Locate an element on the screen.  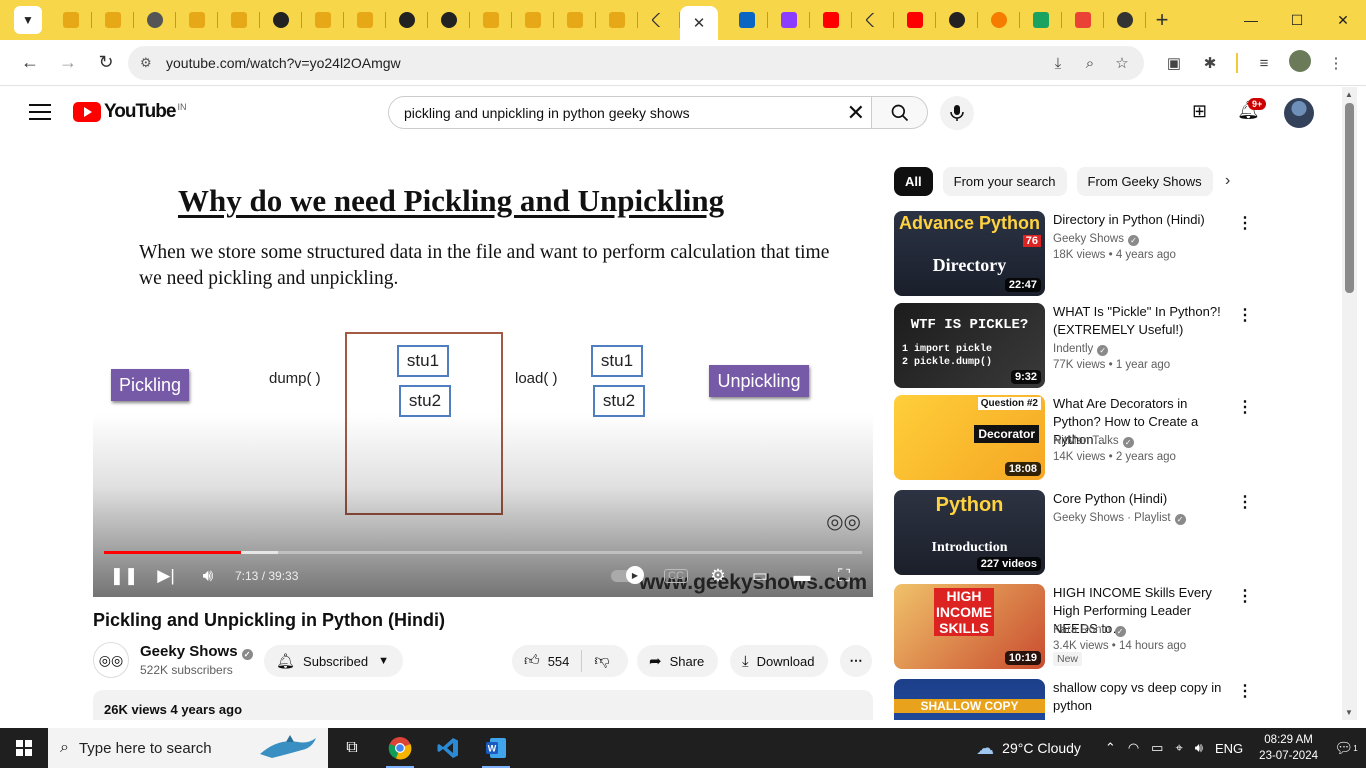
recommendation-title: Core Python (Hindi) is located at coordinates (1144, 499).